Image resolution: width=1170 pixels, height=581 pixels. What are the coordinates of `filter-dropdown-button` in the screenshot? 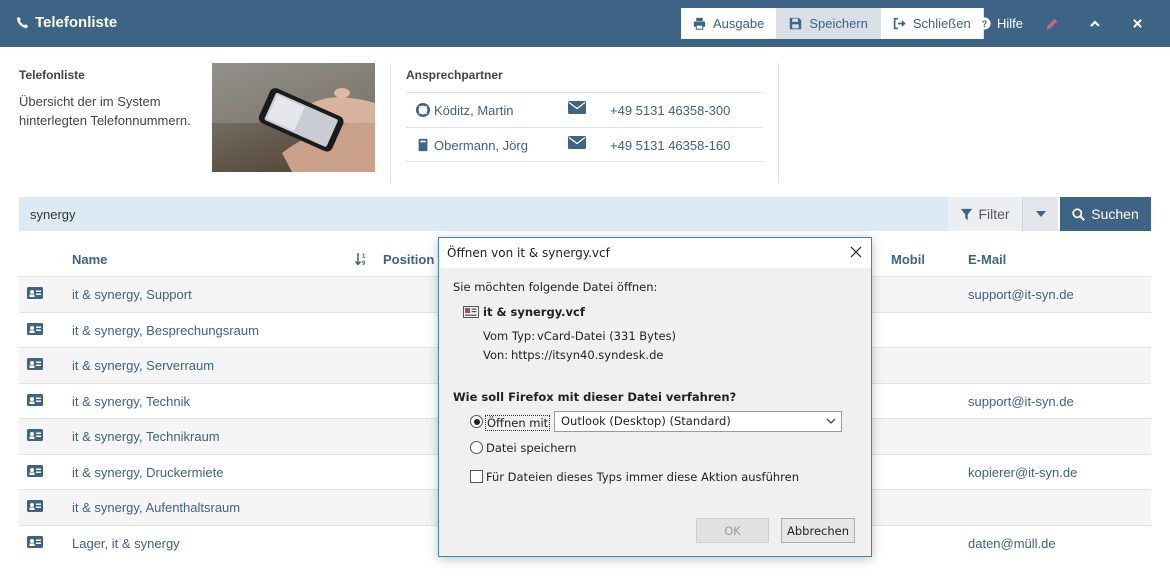 It's located at (1040, 214).